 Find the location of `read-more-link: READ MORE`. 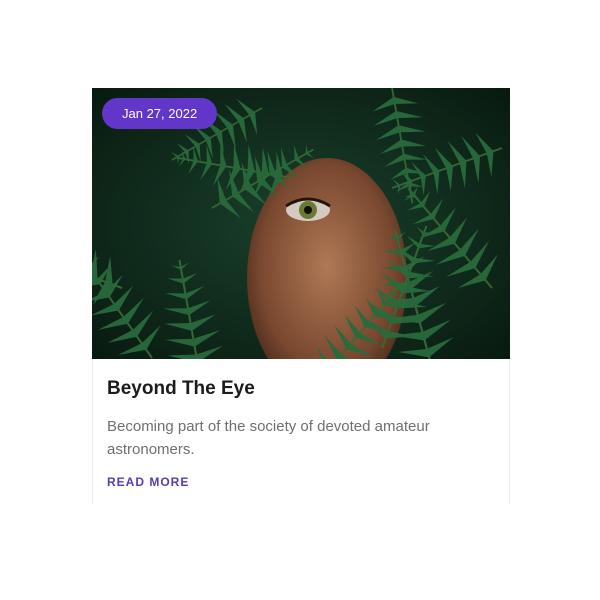

read-more-link: READ MORE is located at coordinates (148, 482).